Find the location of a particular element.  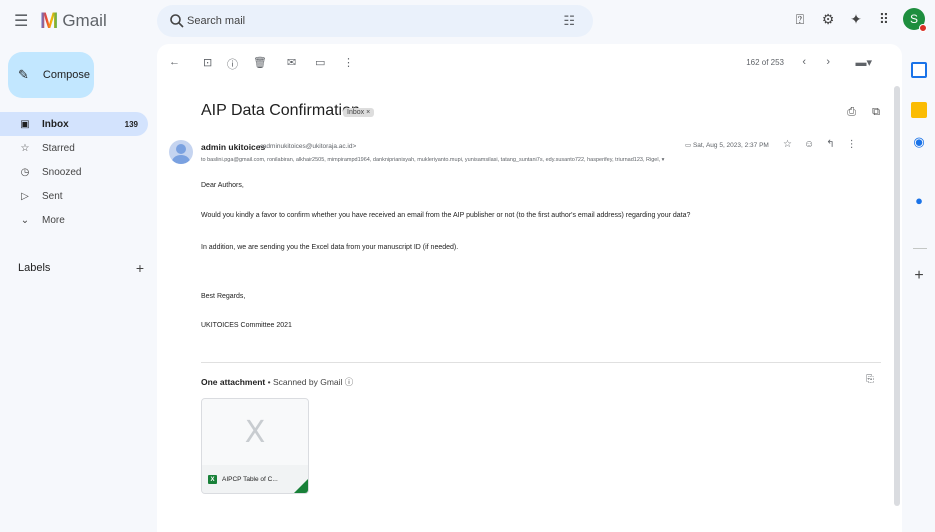

input-tools-icon: ▬▾ is located at coordinates (863, 62).